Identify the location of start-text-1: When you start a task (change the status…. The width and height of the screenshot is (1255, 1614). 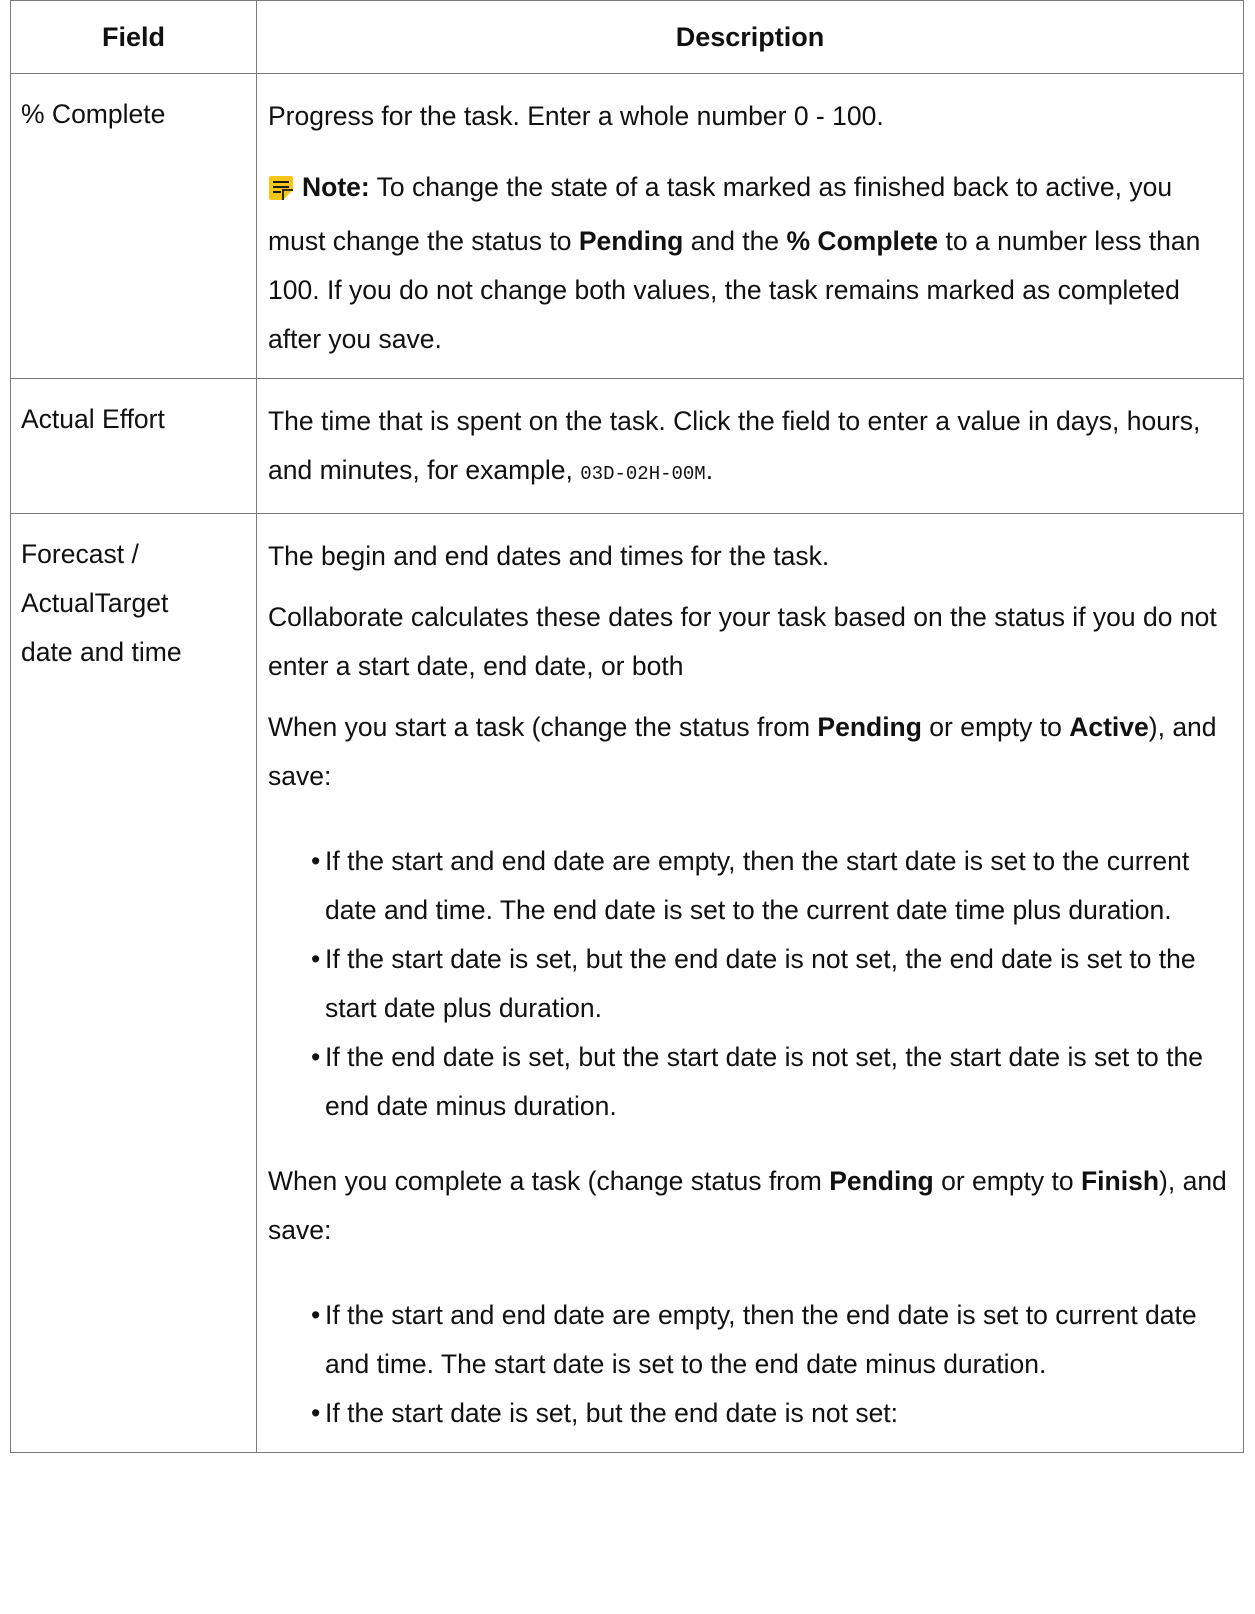
(543, 727).